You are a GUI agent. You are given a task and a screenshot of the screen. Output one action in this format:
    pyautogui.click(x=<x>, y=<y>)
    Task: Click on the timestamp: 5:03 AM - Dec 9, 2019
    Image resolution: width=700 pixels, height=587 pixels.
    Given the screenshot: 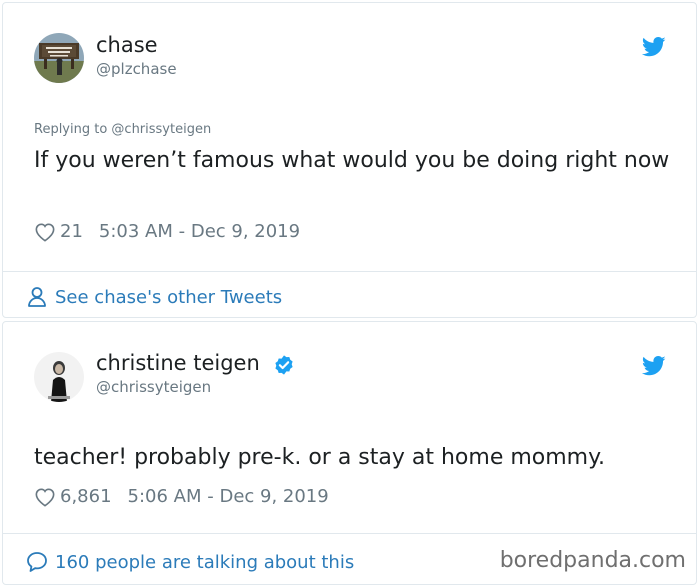 What is the action you would take?
    pyautogui.click(x=199, y=231)
    